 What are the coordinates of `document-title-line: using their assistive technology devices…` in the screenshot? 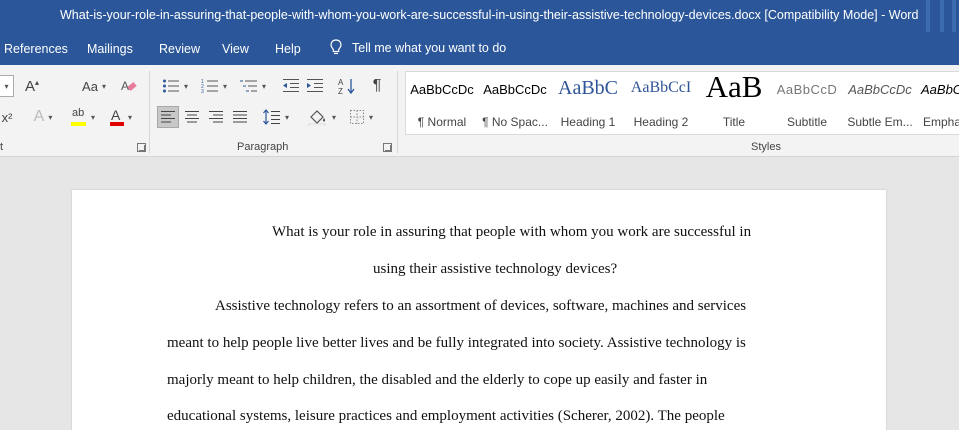 It's located at (495, 269).